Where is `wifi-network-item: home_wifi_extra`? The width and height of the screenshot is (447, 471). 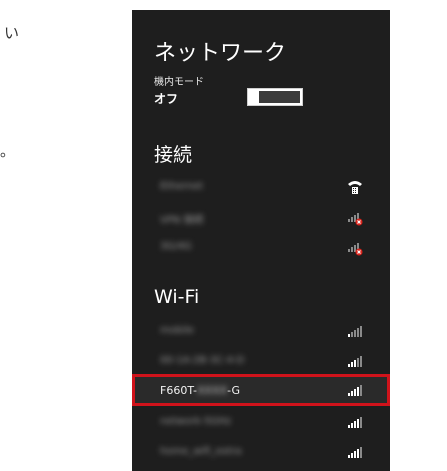 wifi-network-item: home_wifi_extra is located at coordinates (261, 452).